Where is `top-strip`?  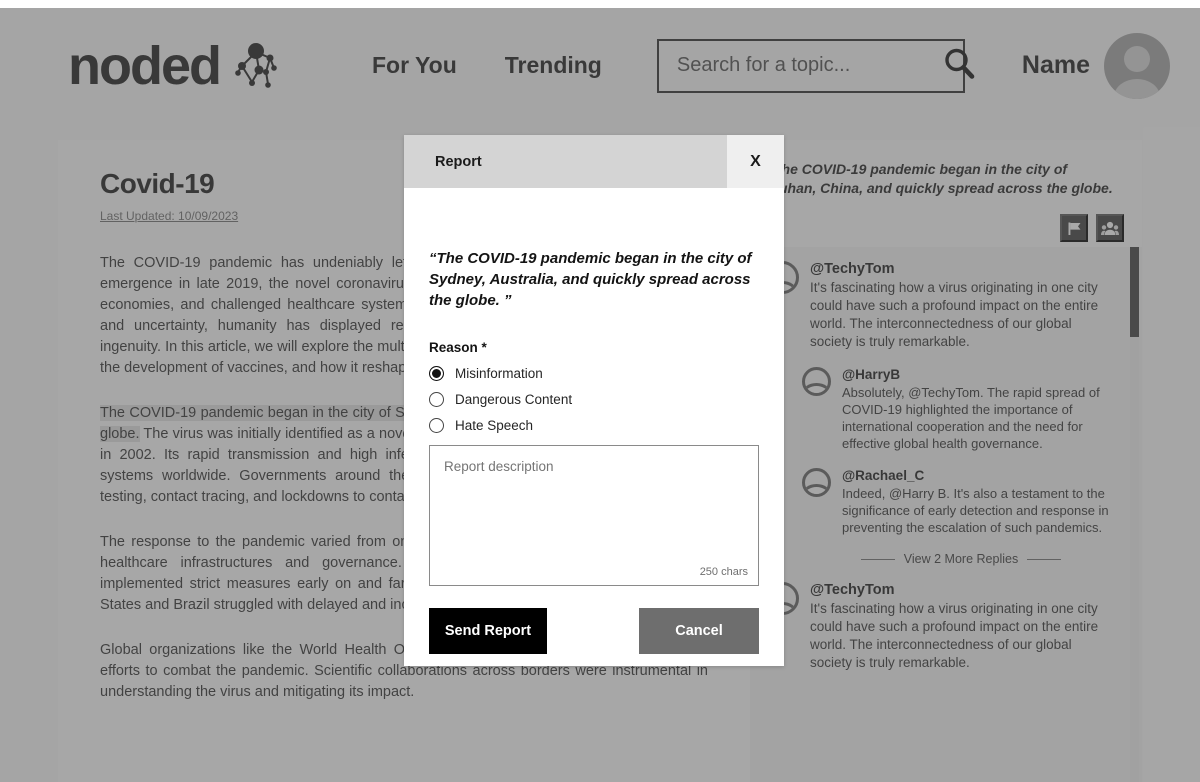
top-strip is located at coordinates (600, 4).